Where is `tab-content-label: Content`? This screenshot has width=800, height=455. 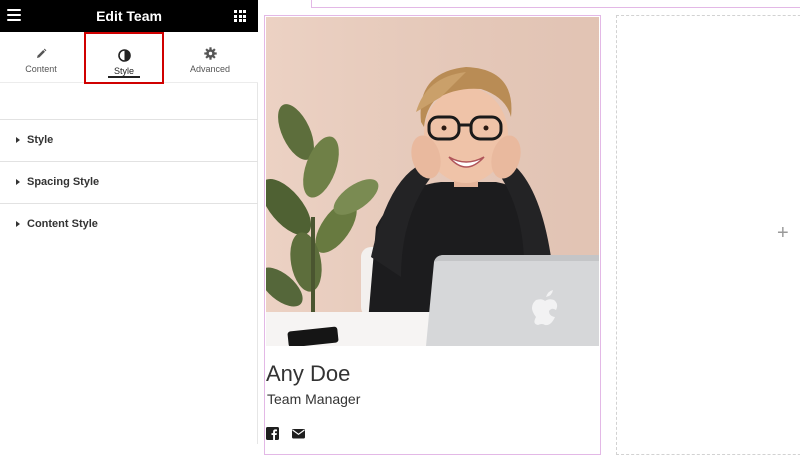 tab-content-label: Content is located at coordinates (41, 69).